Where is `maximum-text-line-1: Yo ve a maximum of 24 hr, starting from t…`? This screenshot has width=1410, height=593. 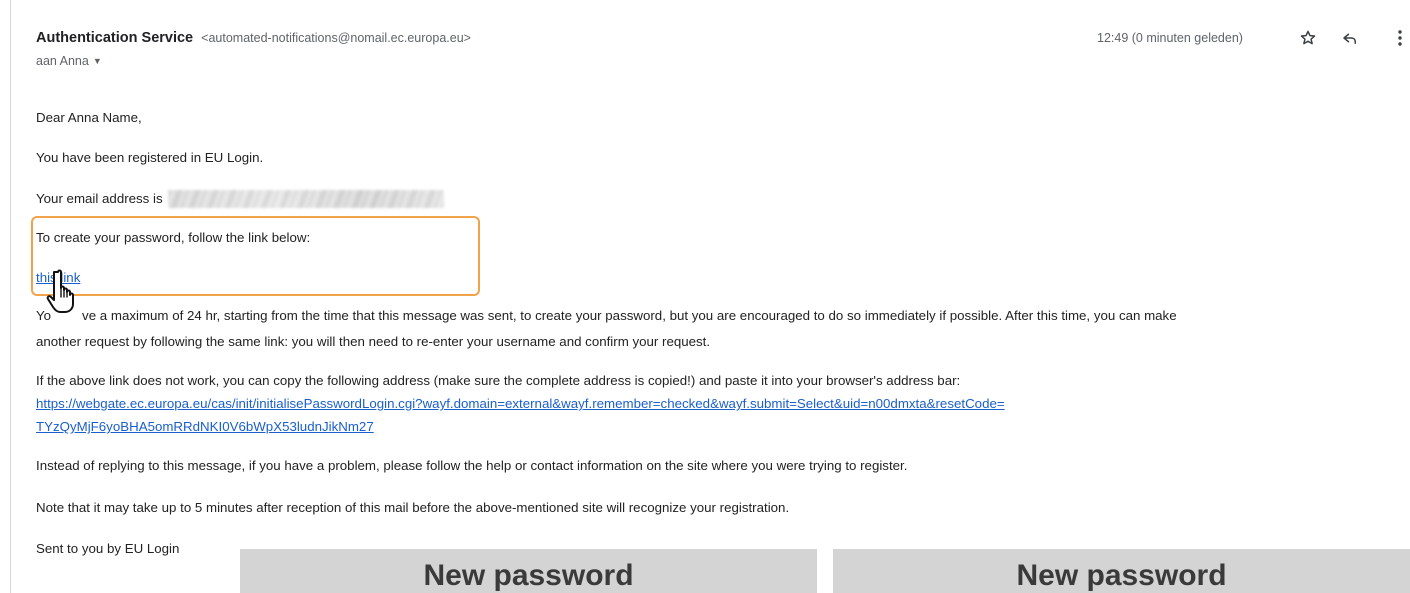
maximum-text-line-1: Yo ve a maximum of 24 hr, starting from t… is located at coordinates (606, 315).